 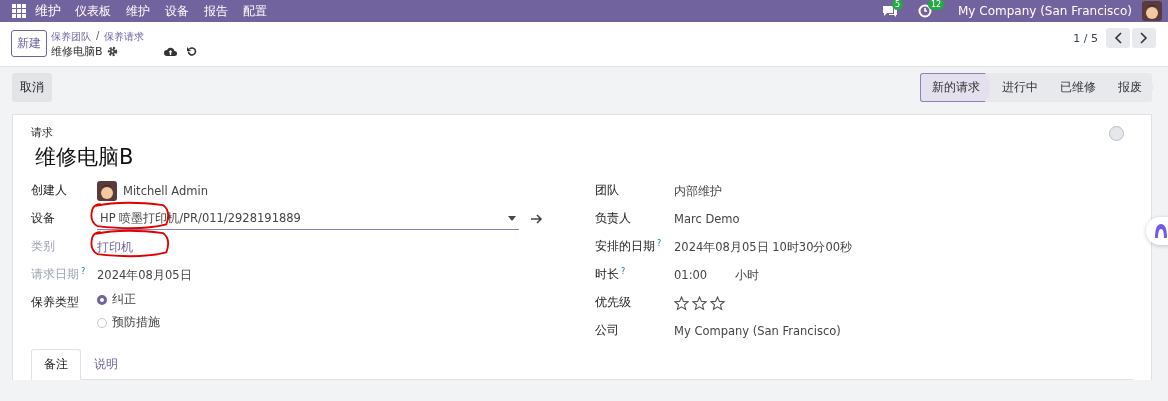 I want to click on menu-item: 报告, so click(x=216, y=11).